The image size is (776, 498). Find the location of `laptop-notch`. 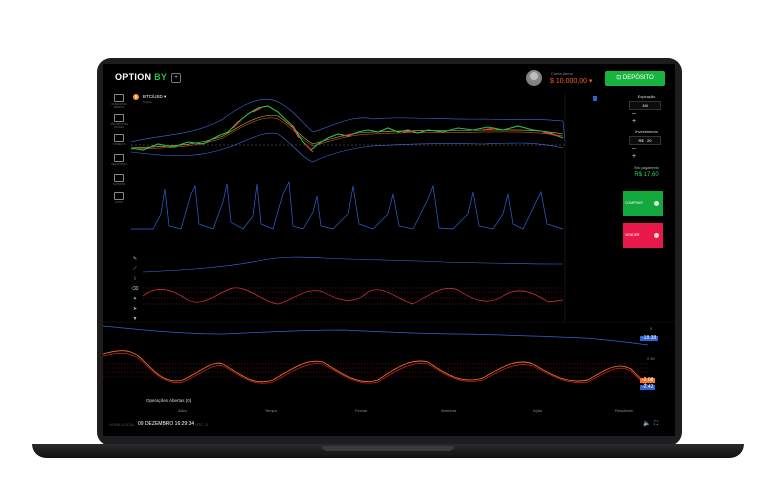

laptop-notch is located at coordinates (388, 448).